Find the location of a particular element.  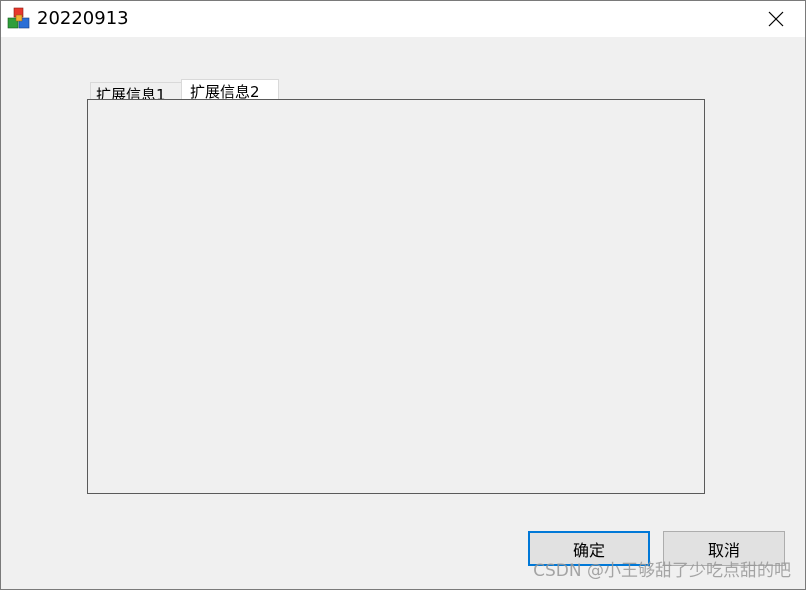

title-bar: 20220913 is located at coordinates (403, 19).